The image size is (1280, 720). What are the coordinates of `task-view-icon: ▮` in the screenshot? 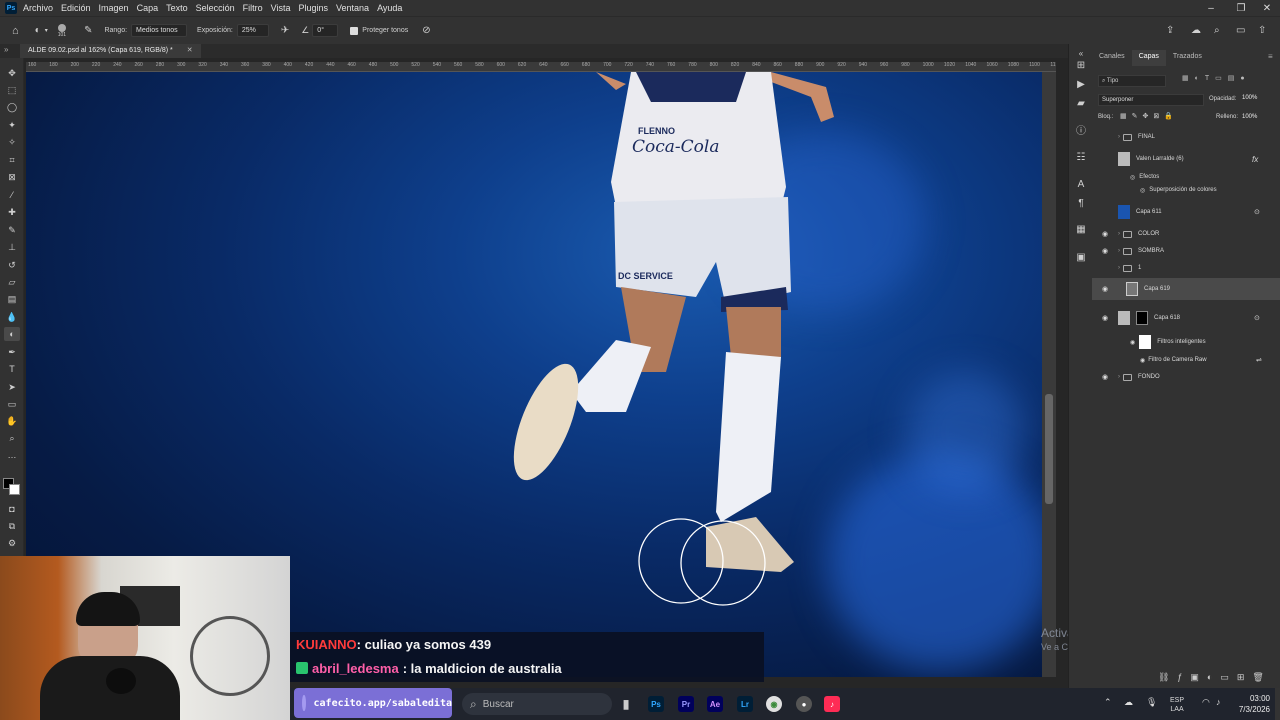 It's located at (626, 704).